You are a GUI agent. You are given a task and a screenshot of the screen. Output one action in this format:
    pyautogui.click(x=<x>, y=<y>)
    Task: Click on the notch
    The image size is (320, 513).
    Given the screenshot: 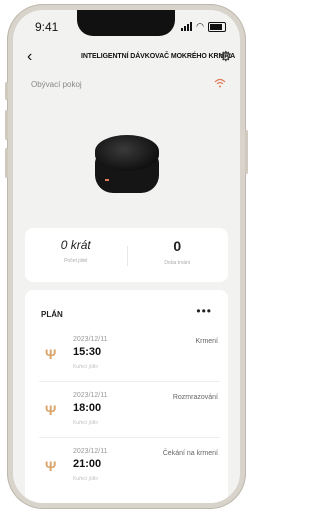 What is the action you would take?
    pyautogui.click(x=126, y=23)
    